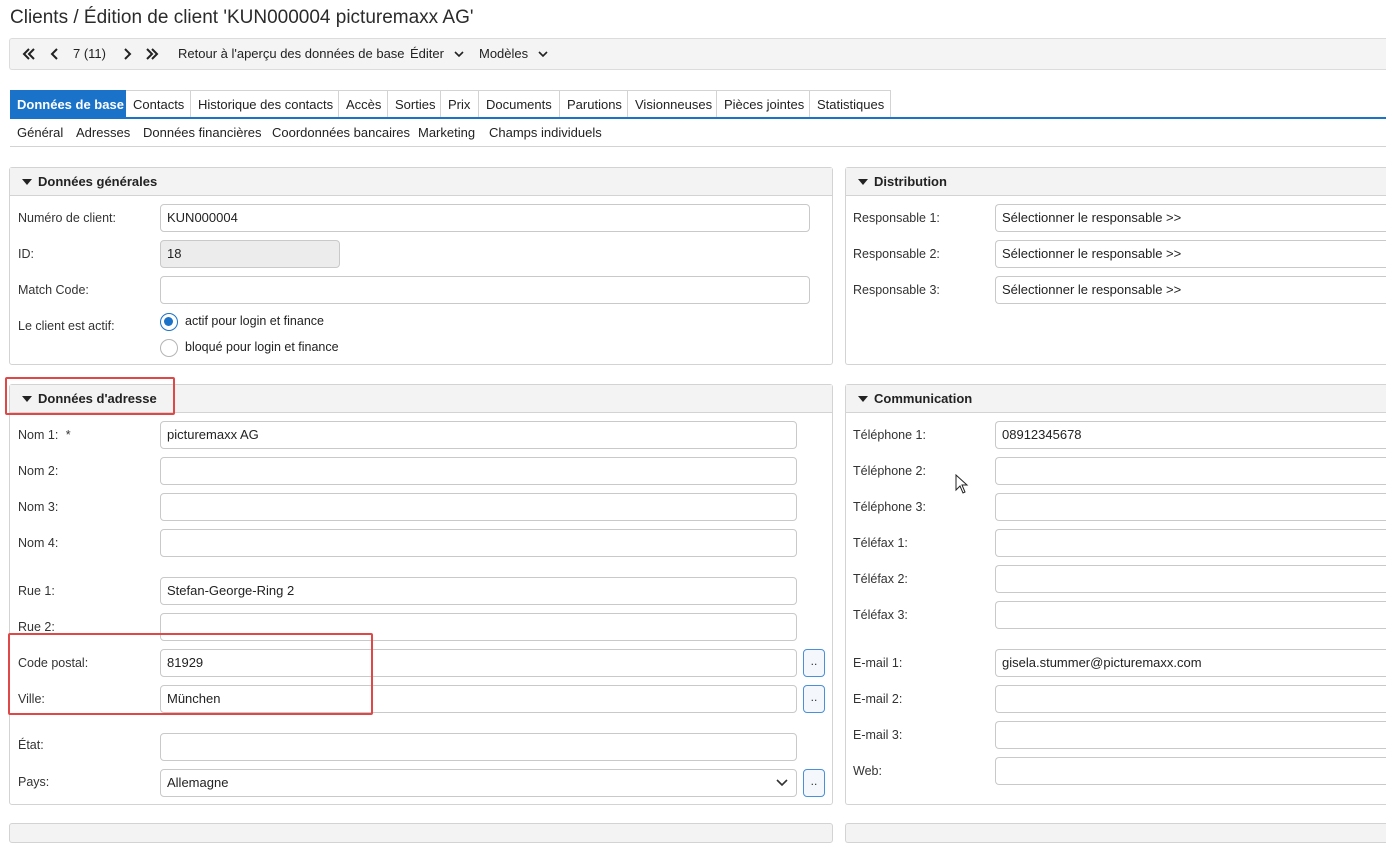 The height and width of the screenshot is (843, 1386). I want to click on email-2-label: E-mail 2:, so click(878, 699).